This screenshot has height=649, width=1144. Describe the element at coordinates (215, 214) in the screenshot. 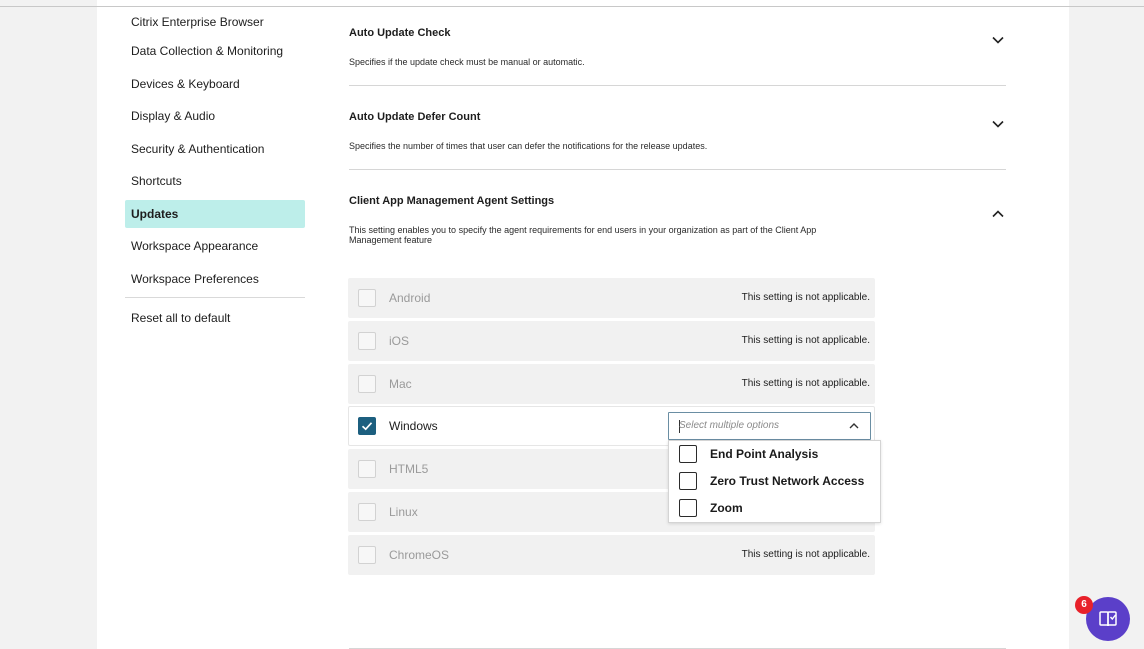

I see `sidebar-item-updates: Updates` at that location.